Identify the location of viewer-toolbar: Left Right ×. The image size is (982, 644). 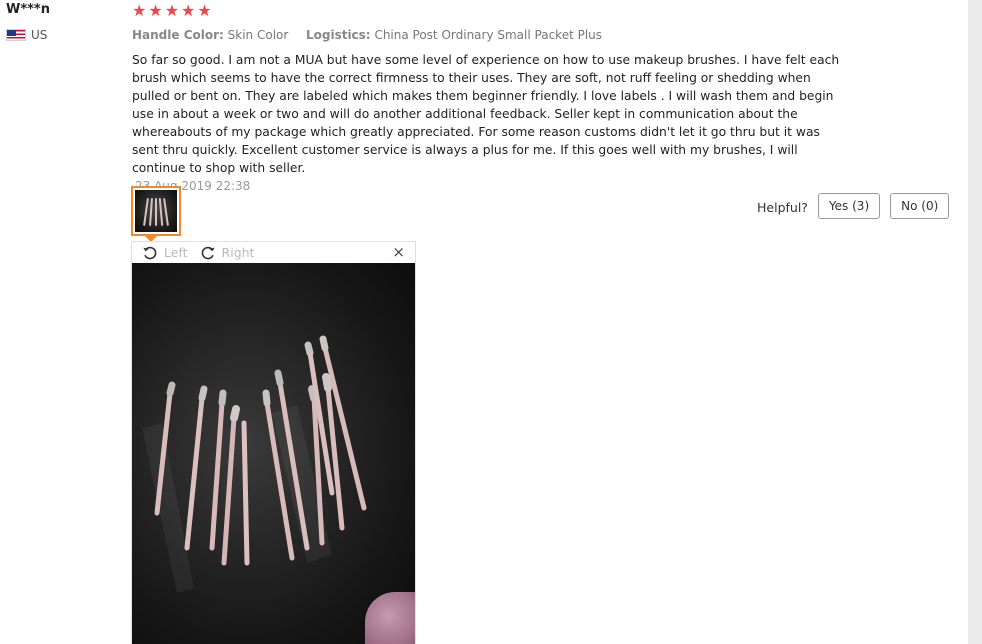
(273, 252).